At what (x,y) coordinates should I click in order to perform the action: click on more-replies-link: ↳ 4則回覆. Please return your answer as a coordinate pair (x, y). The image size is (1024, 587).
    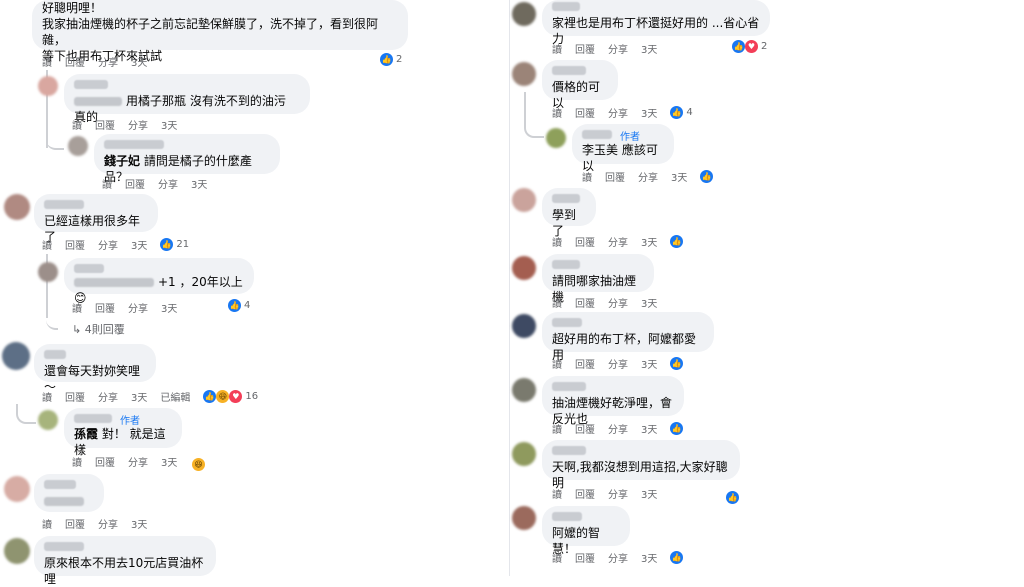
    Looking at the image, I should click on (98, 329).